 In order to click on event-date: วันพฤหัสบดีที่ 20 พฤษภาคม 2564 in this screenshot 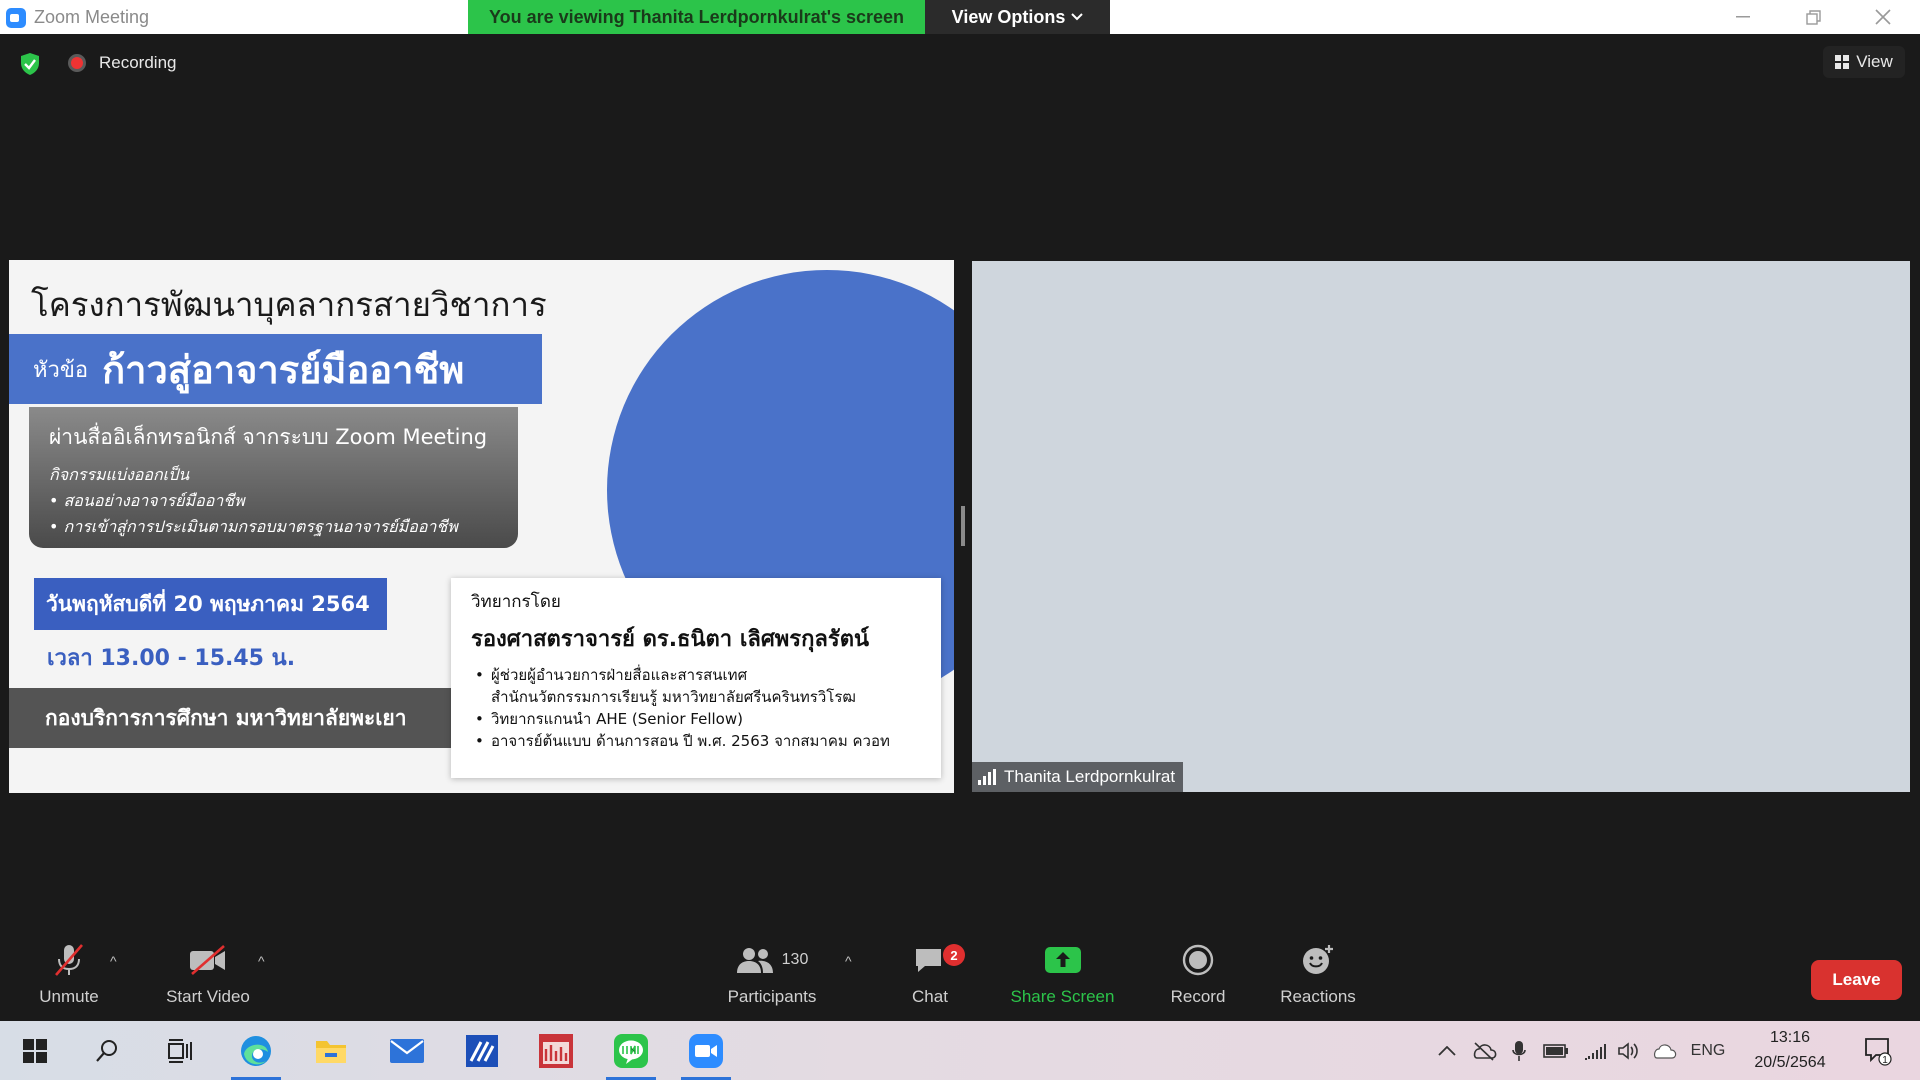, I will do `click(210, 604)`.